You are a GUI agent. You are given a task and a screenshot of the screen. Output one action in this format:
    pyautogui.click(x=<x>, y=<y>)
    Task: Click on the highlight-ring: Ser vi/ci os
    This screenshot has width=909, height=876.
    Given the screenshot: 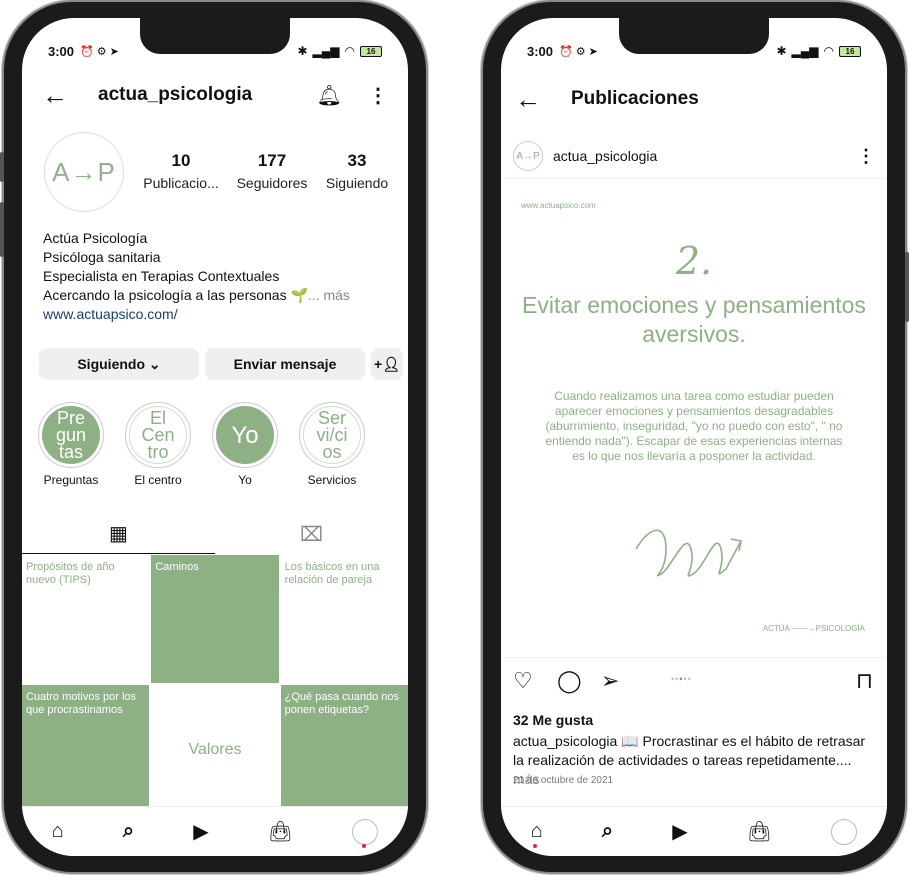 What is the action you would take?
    pyautogui.click(x=332, y=435)
    